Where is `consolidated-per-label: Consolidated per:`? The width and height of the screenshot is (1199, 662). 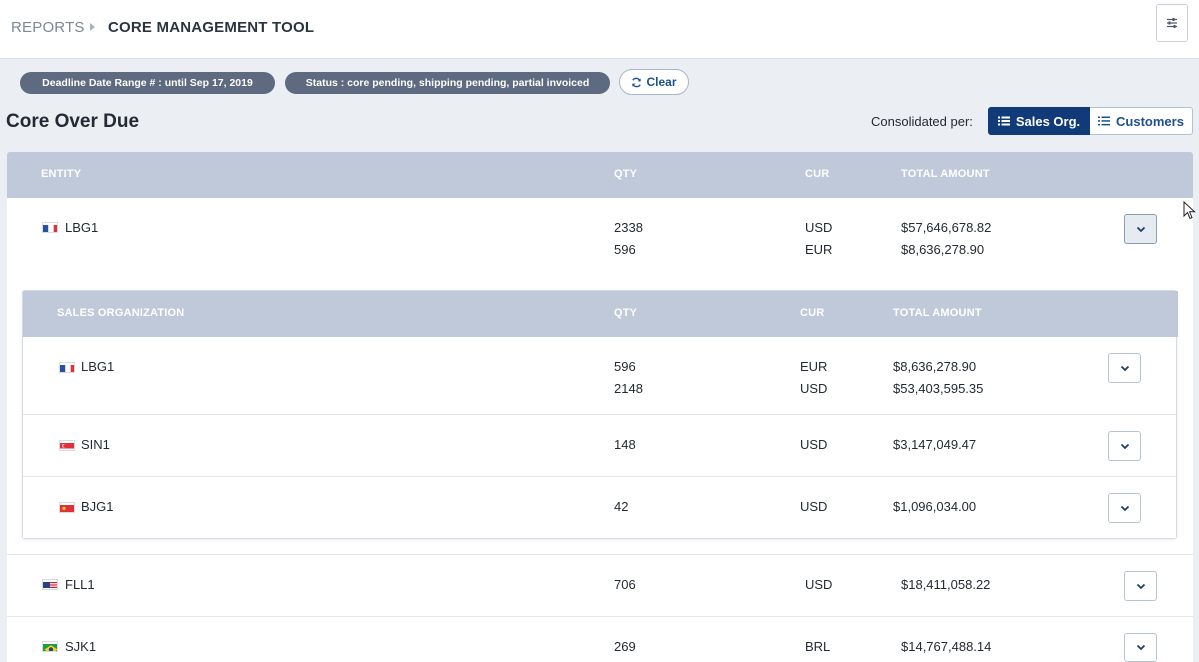 consolidated-per-label: Consolidated per: is located at coordinates (922, 121).